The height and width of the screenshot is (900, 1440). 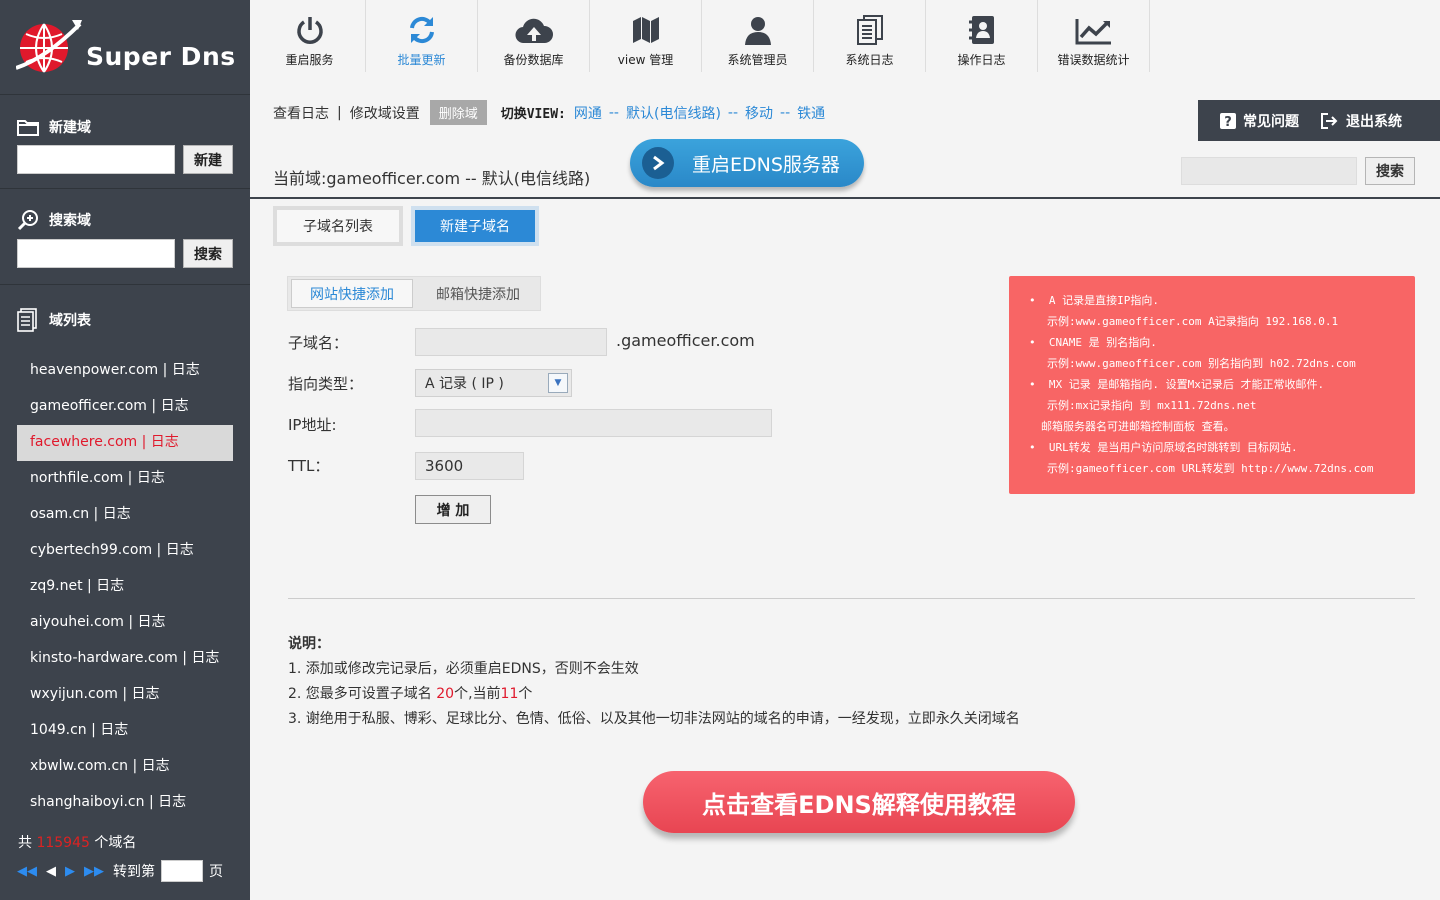 What do you see at coordinates (352, 293) in the screenshot?
I see `tab-website-quick-add: 网站快捷添加` at bounding box center [352, 293].